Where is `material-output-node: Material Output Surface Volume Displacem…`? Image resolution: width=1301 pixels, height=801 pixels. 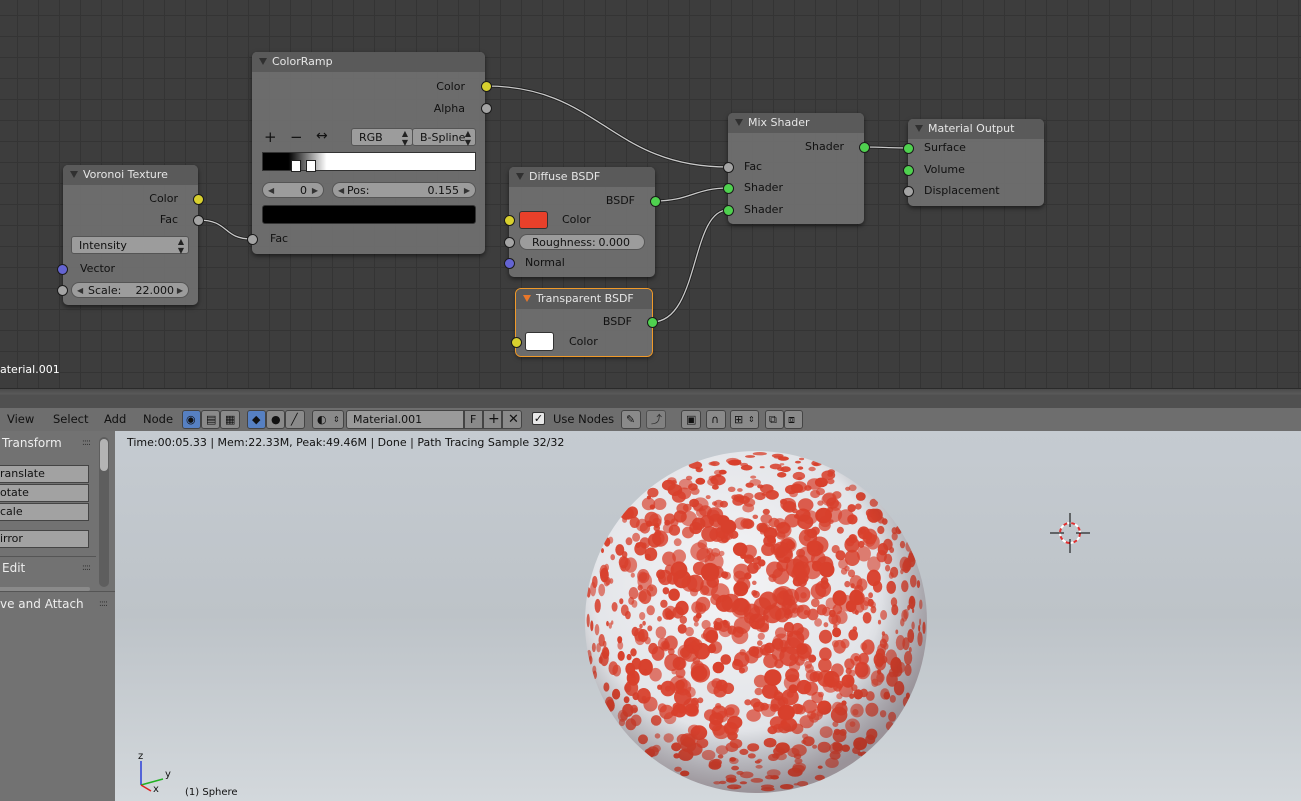
material-output-node: Material Output Surface Volume Displacem… is located at coordinates (976, 162).